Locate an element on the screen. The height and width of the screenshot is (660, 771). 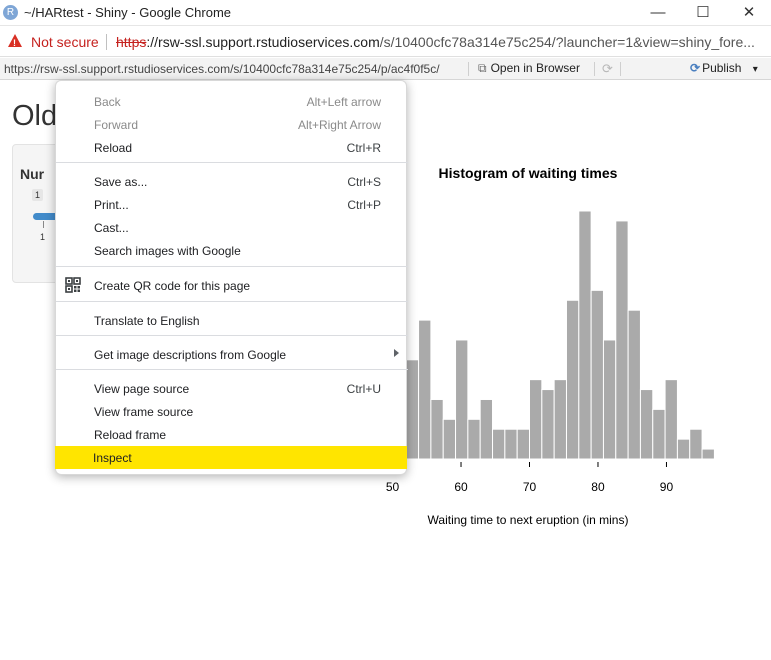
address-divider is located at coordinates (106, 42).